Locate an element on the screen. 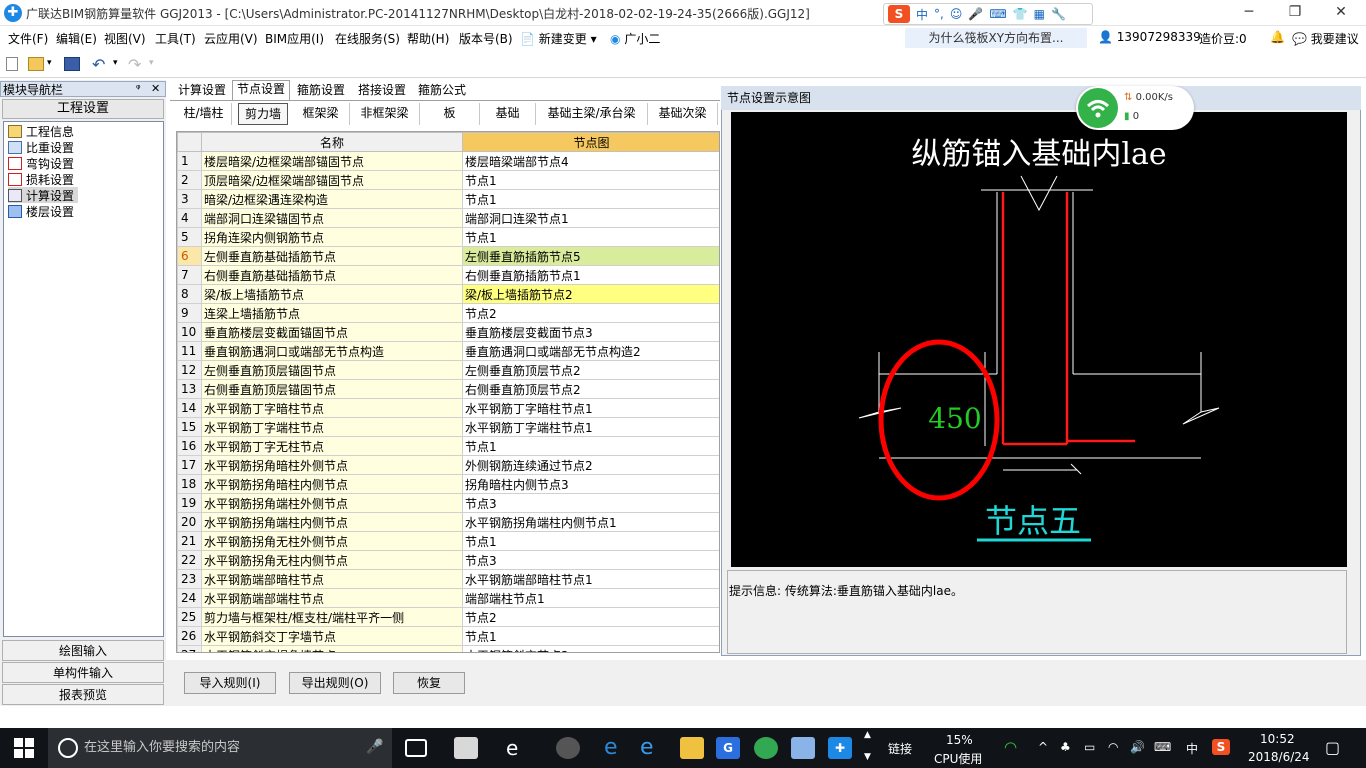 Image resolution: width=1366 pixels, height=768 pixels. row-node: 水平钢筋端部暗柱节点1 is located at coordinates (590, 579).